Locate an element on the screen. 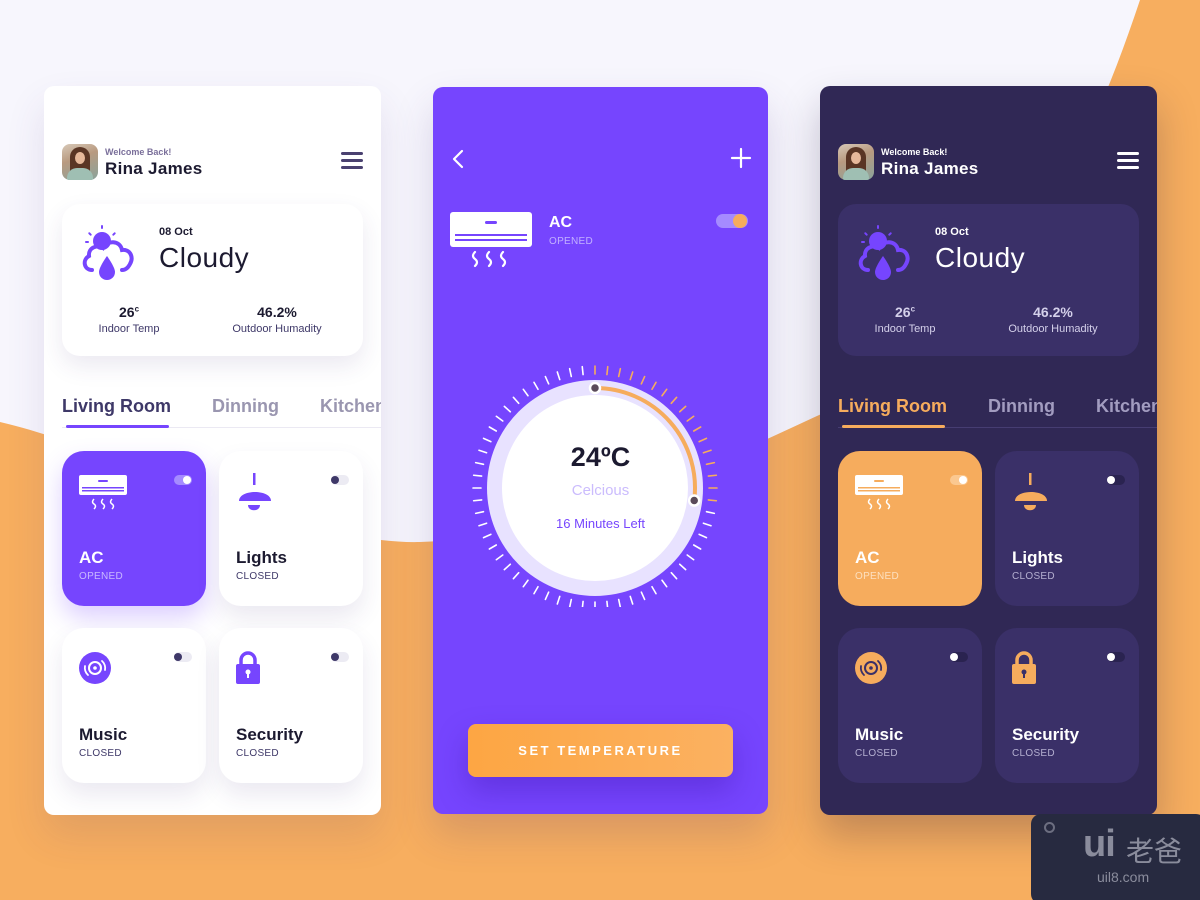 This screenshot has width=1200, height=900. room-tabs: Living Room Dinning Kitchen is located at coordinates (997, 411).